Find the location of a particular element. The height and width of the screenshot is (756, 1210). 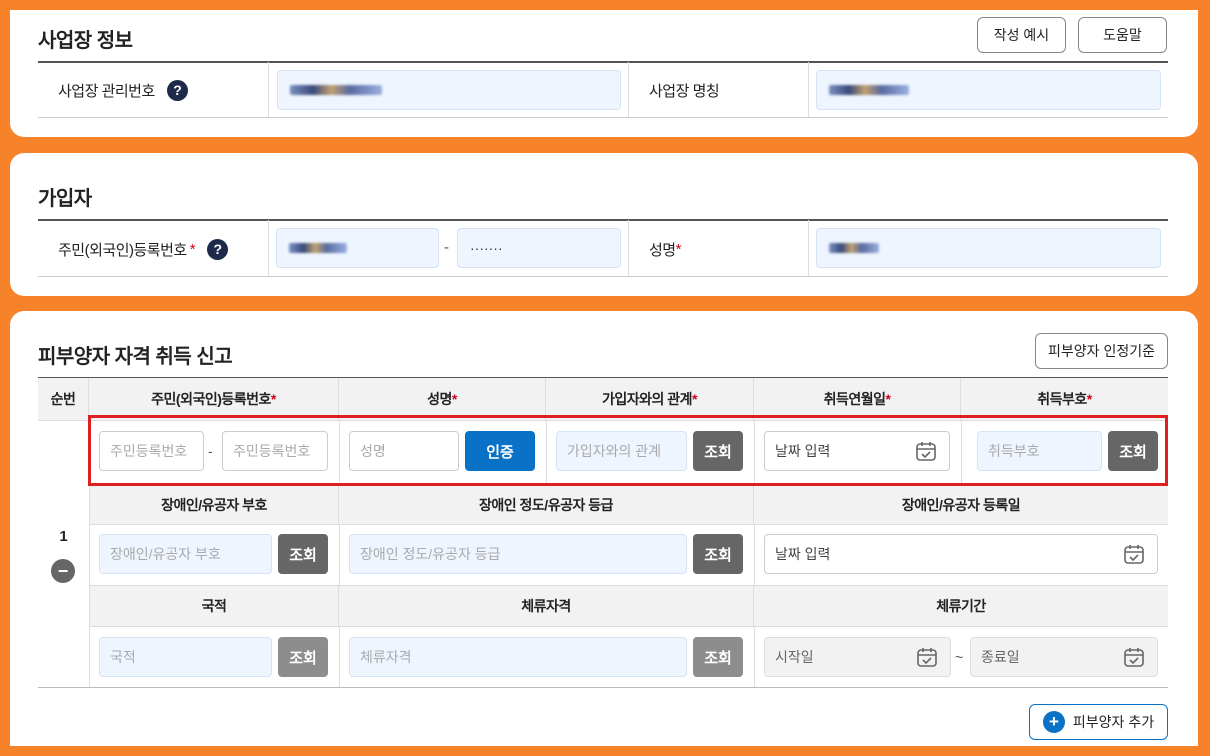

rrn-front-field is located at coordinates (357, 248).